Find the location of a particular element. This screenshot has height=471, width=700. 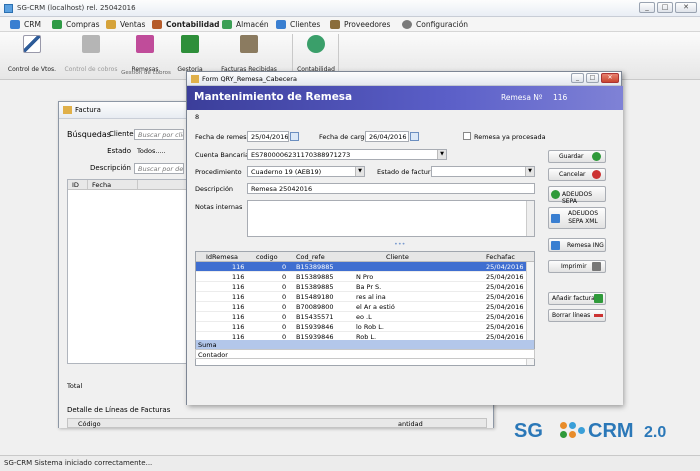

guardar-button: Guardar is located at coordinates (577, 156).